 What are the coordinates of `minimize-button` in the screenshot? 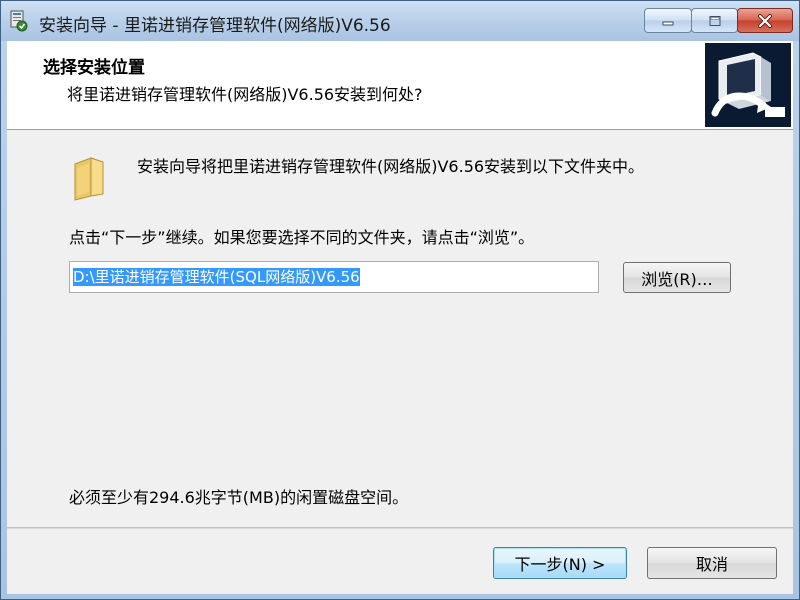 It's located at (668, 20).